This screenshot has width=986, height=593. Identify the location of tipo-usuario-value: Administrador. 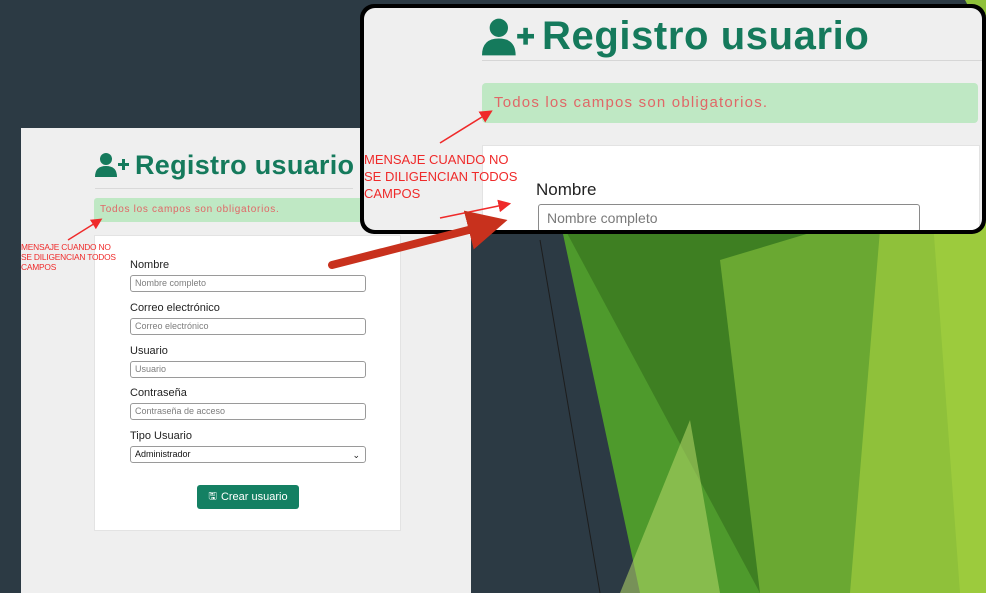
(163, 454).